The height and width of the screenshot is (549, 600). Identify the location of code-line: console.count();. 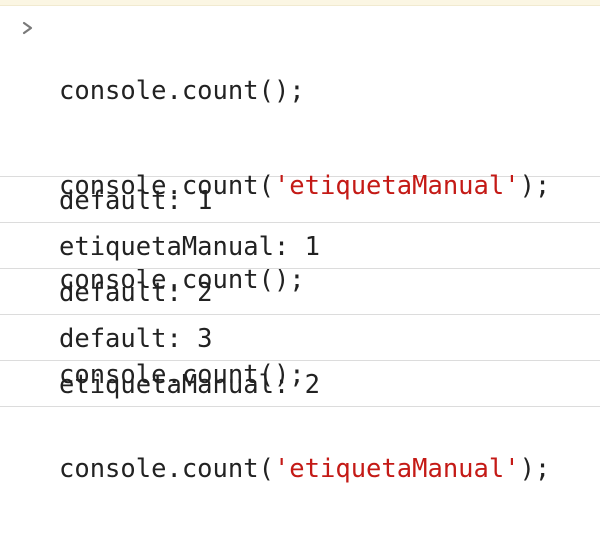
(304, 92).